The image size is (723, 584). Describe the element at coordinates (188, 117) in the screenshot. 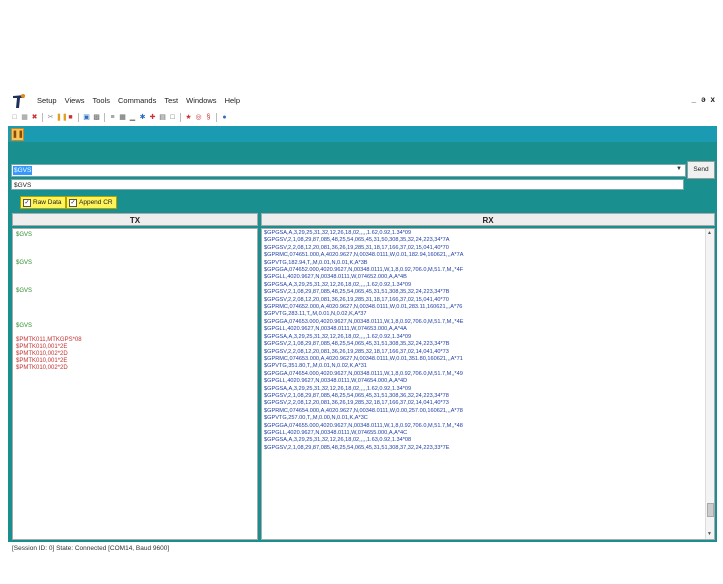

I see `antenna-icon: ★` at that location.